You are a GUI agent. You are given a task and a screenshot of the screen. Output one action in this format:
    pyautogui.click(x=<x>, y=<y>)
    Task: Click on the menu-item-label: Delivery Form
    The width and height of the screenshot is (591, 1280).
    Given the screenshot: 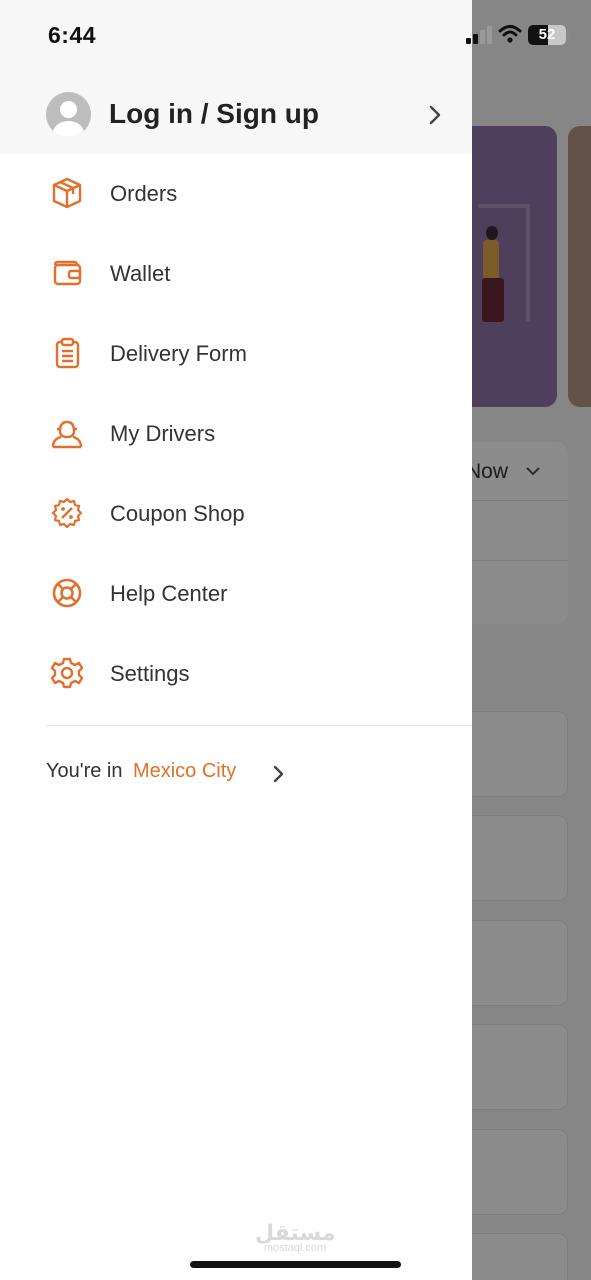 What is the action you would take?
    pyautogui.click(x=178, y=353)
    